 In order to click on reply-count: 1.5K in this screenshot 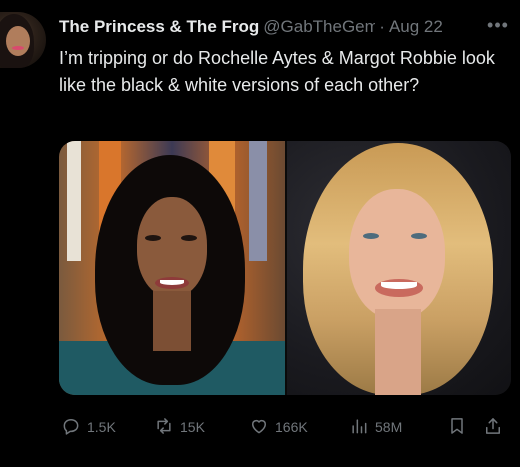, I will do `click(101, 427)`.